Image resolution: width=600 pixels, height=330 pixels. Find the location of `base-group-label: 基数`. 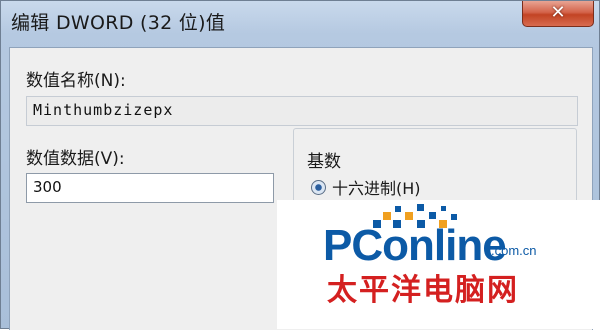

base-group-label: 基数 is located at coordinates (324, 162).